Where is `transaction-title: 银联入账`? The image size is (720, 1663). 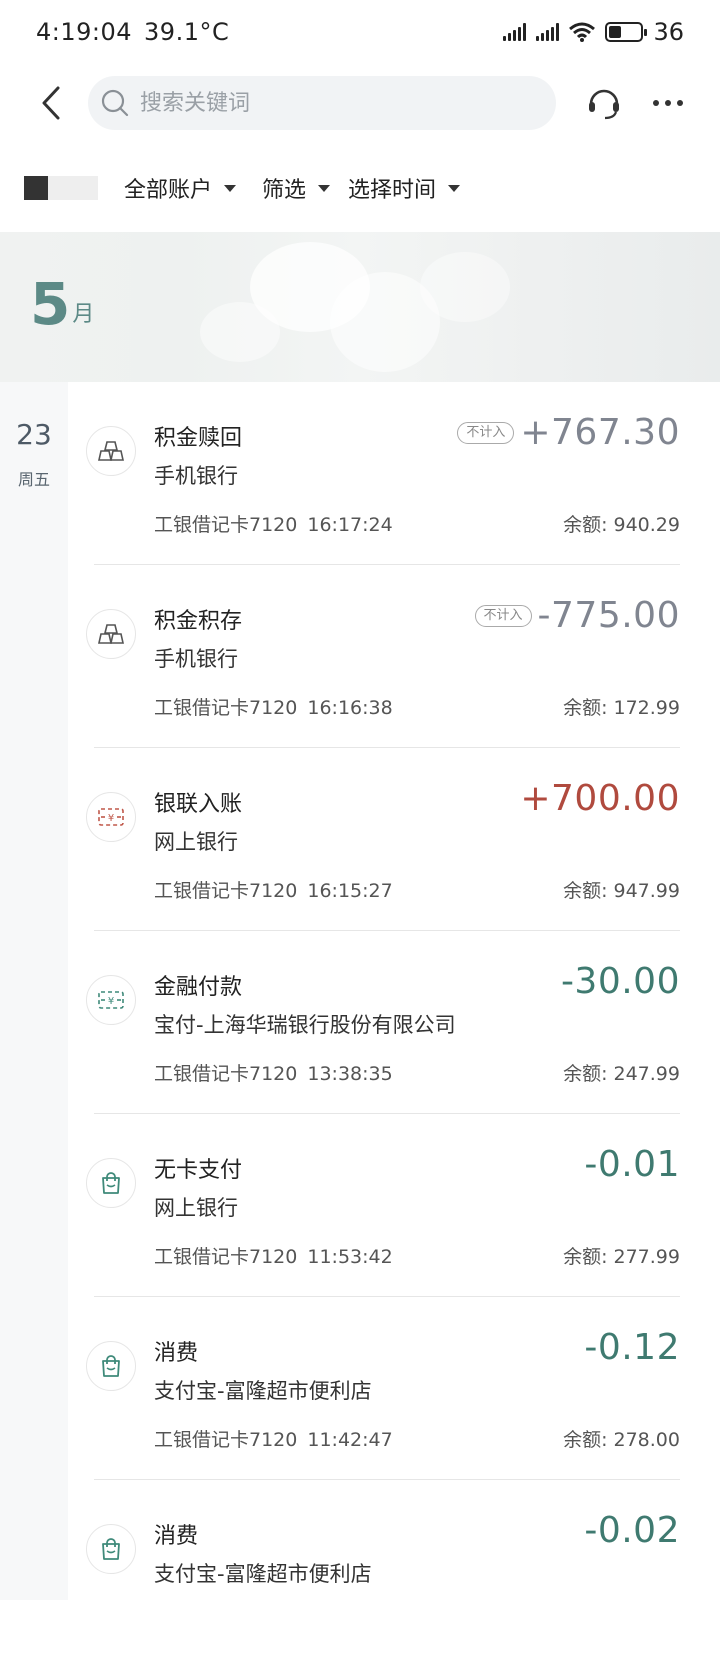
transaction-title: 银联入账 is located at coordinates (198, 804).